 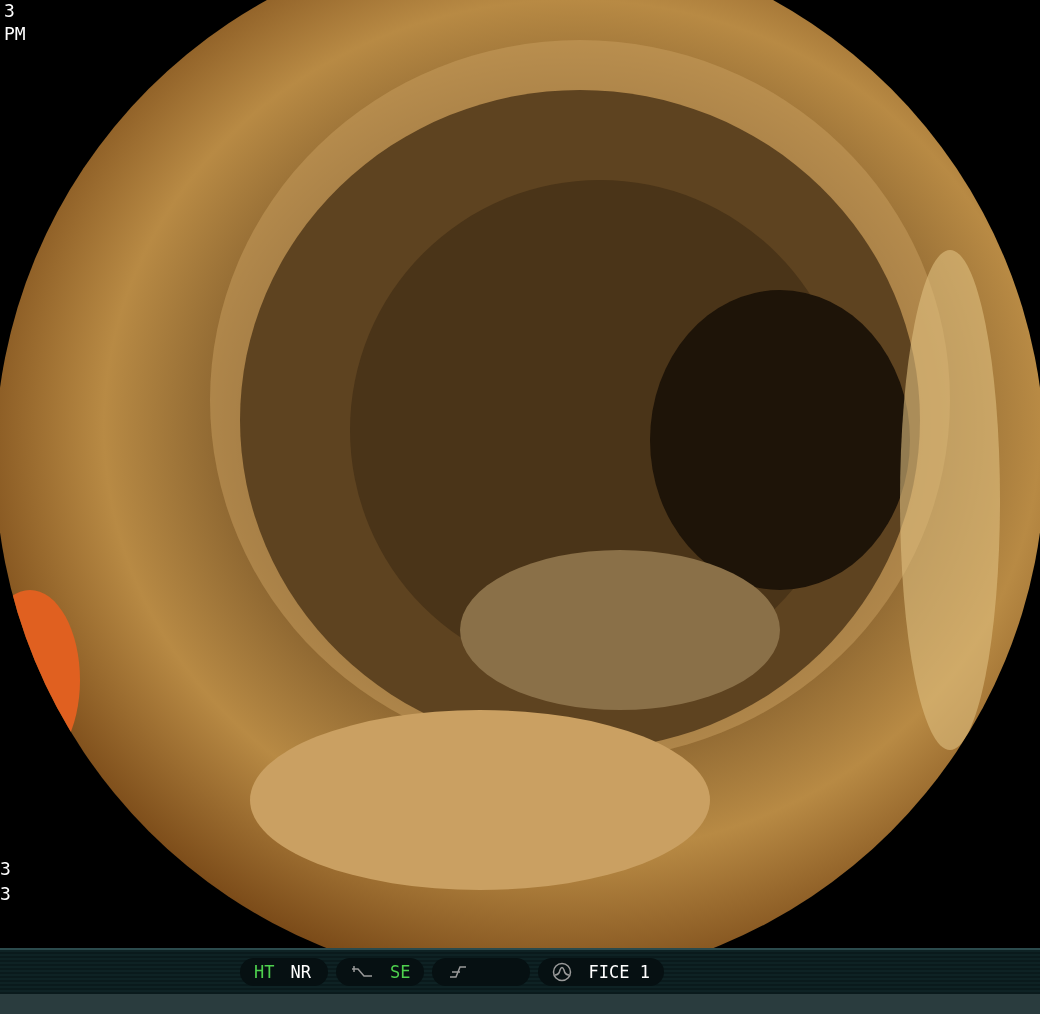 What do you see at coordinates (264, 972) in the screenshot?
I see `indicator-label: HT` at bounding box center [264, 972].